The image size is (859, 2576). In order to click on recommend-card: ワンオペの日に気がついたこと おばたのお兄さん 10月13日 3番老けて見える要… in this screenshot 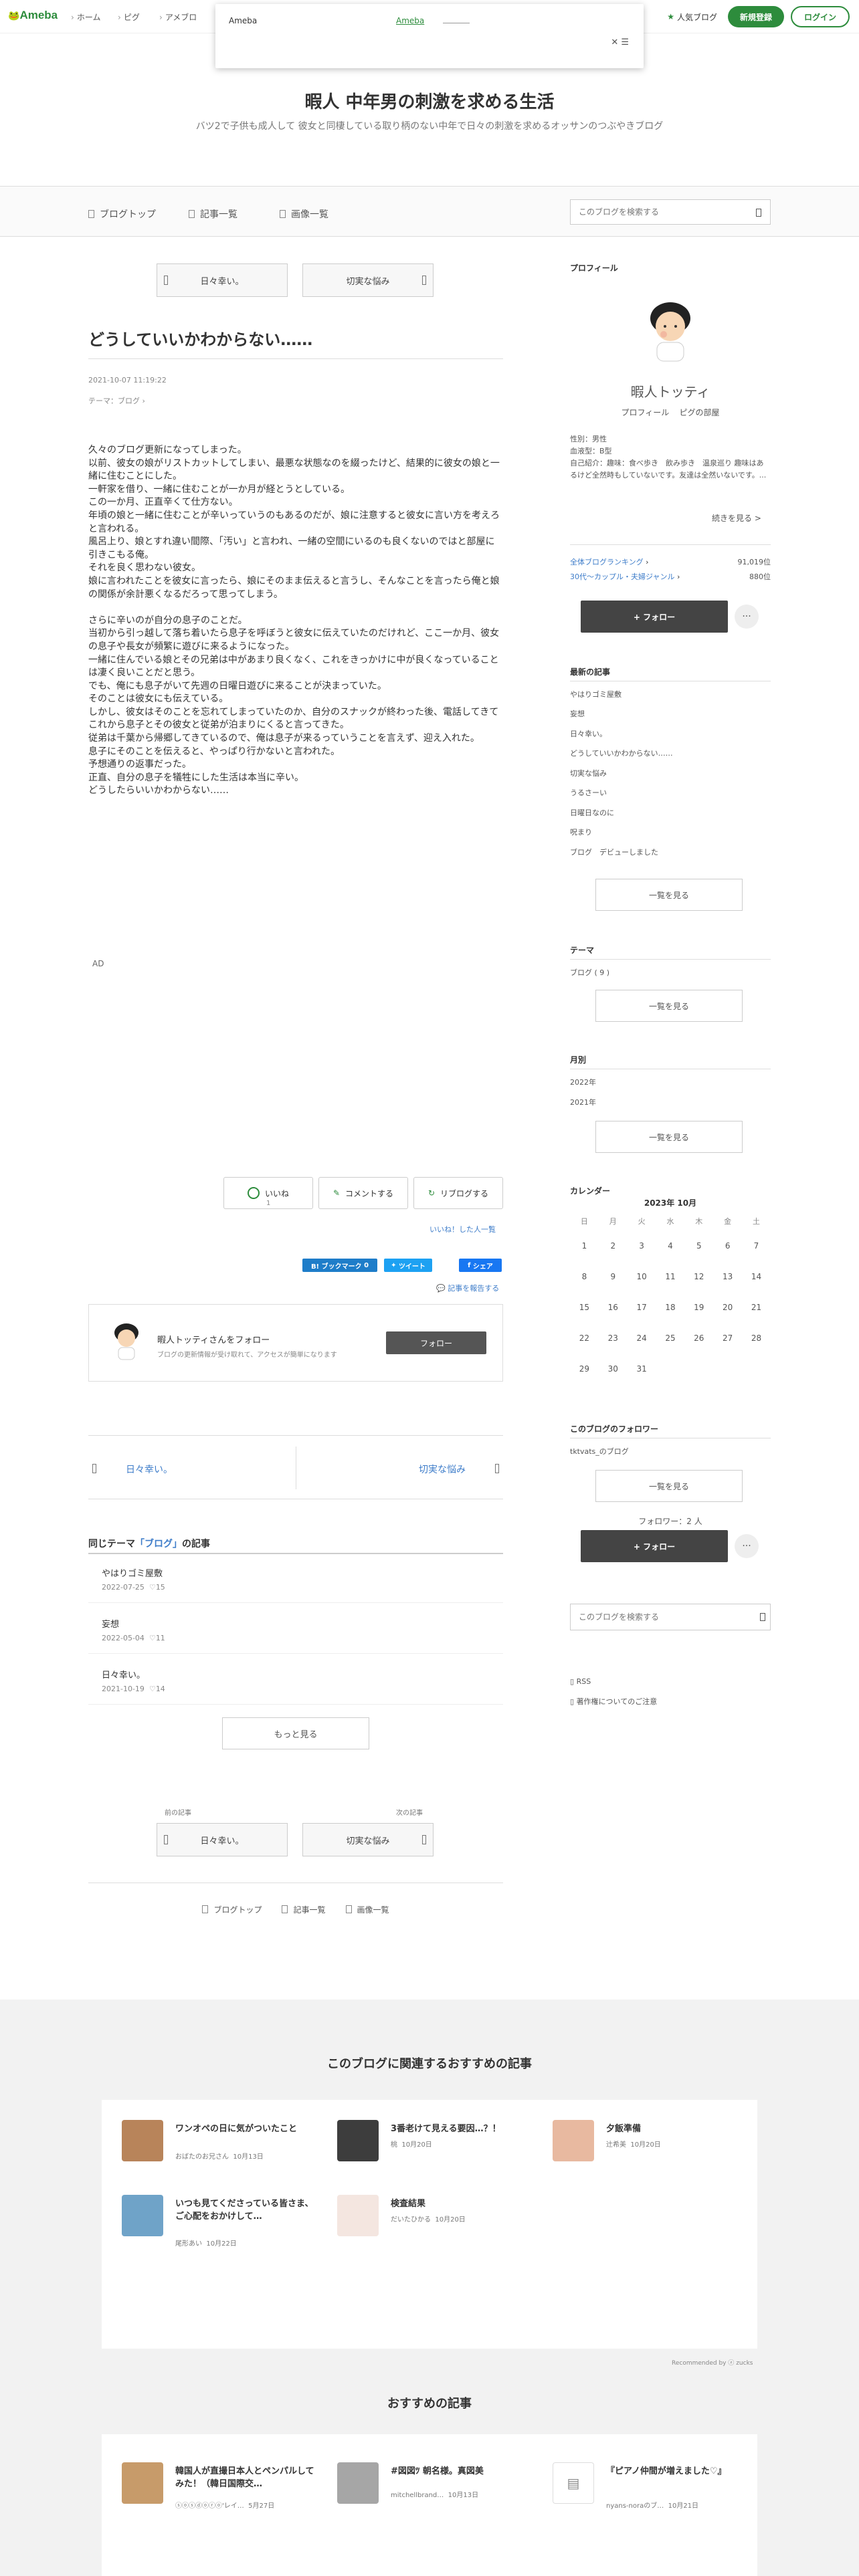, I will do `click(429, 2225)`.